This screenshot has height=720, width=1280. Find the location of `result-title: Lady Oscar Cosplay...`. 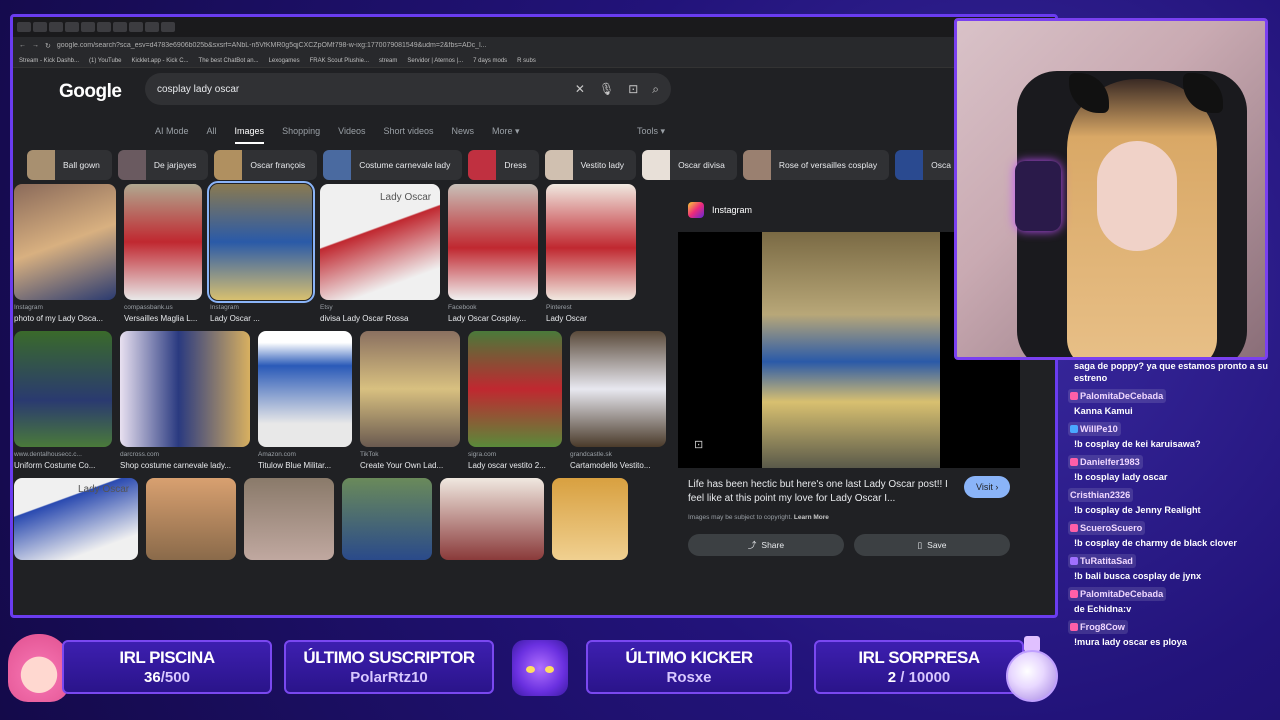

result-title: Lady Oscar Cosplay... is located at coordinates (493, 318).